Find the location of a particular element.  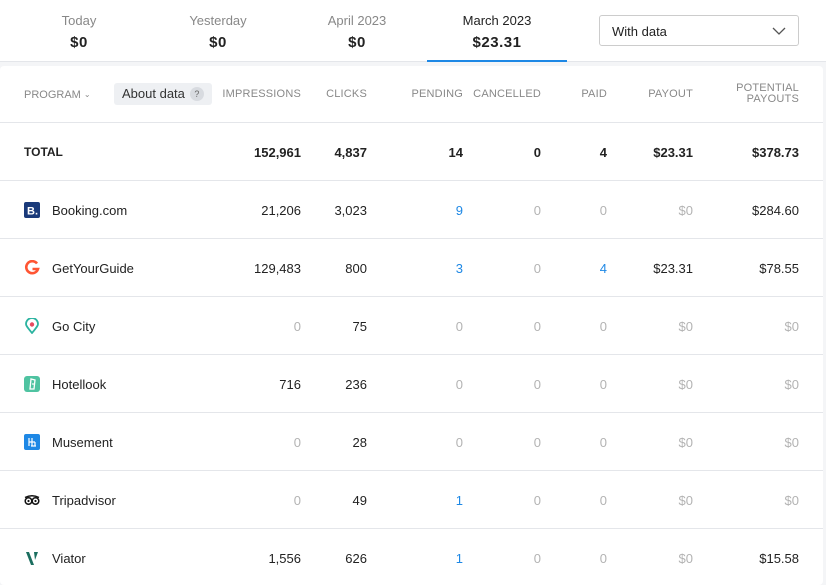

program-name: Viator is located at coordinates (69, 558).